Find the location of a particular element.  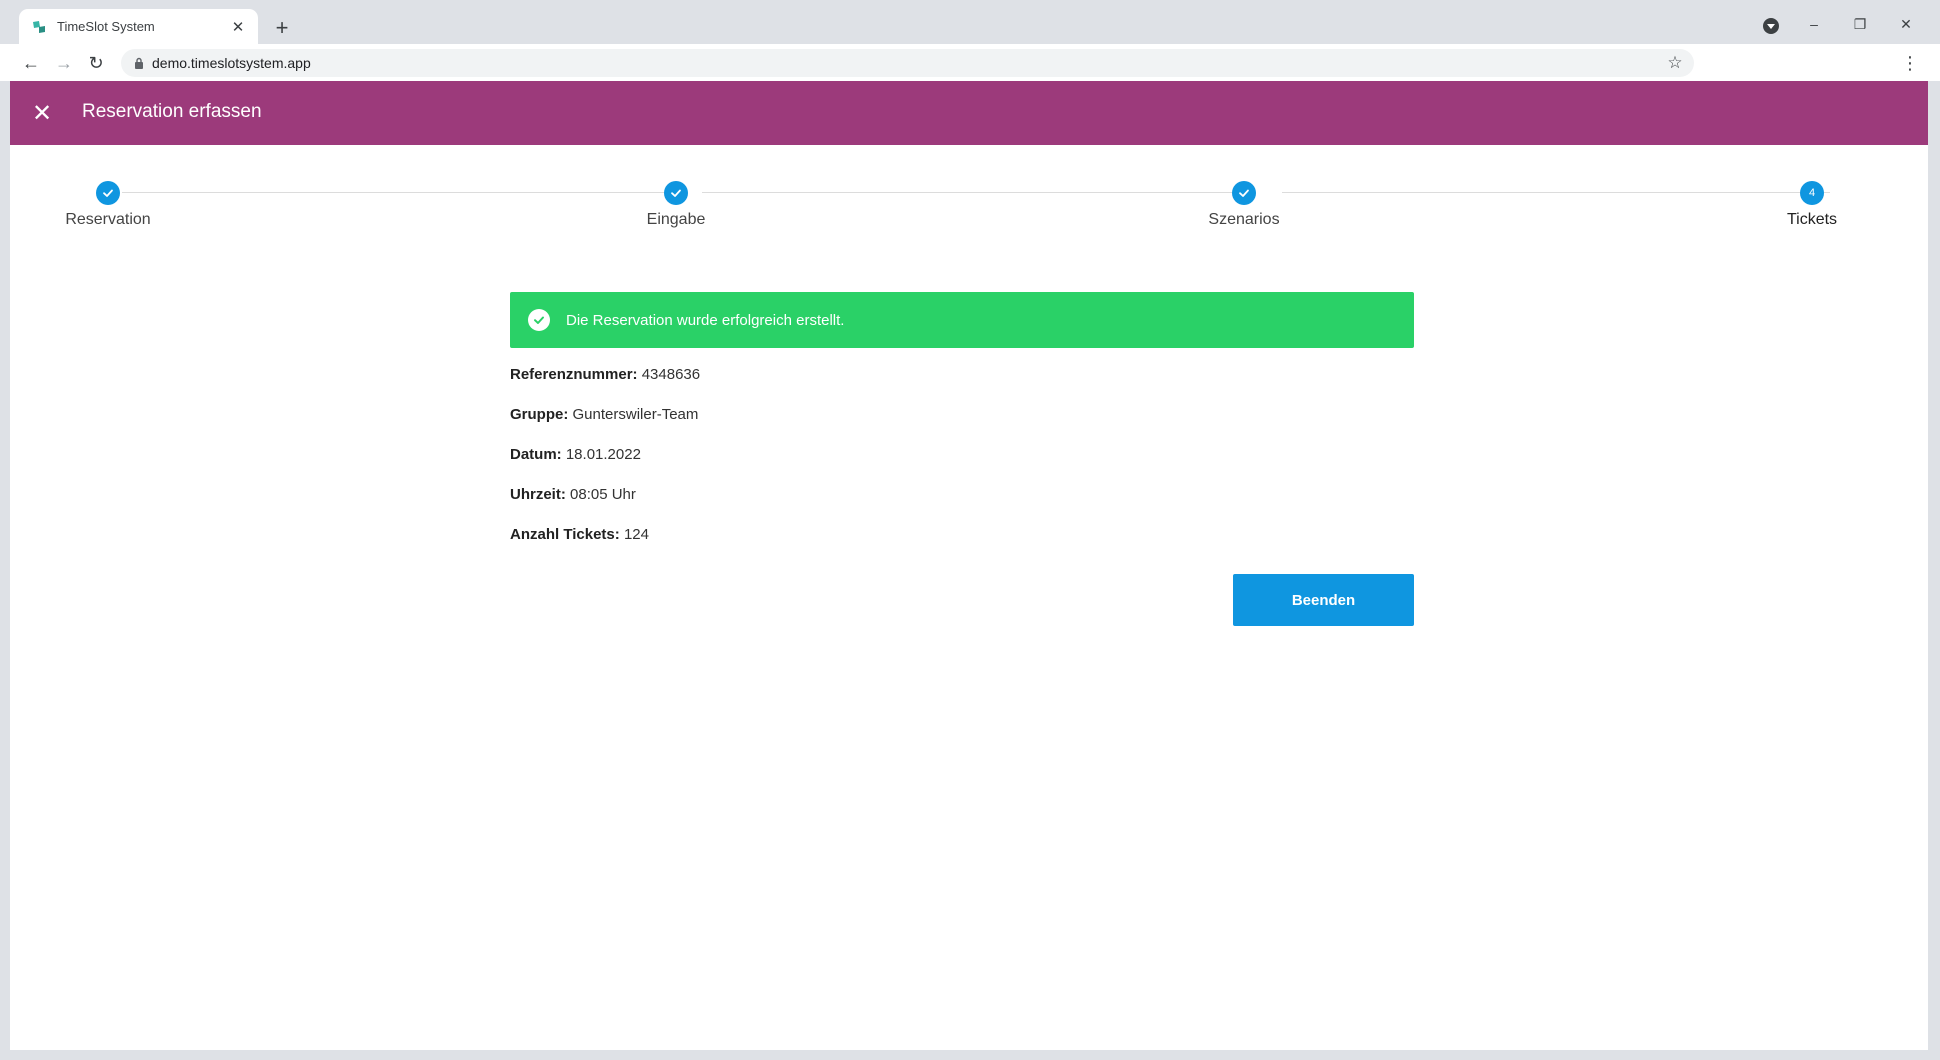

bookmark-star-icon: ☆ is located at coordinates (1675, 63).